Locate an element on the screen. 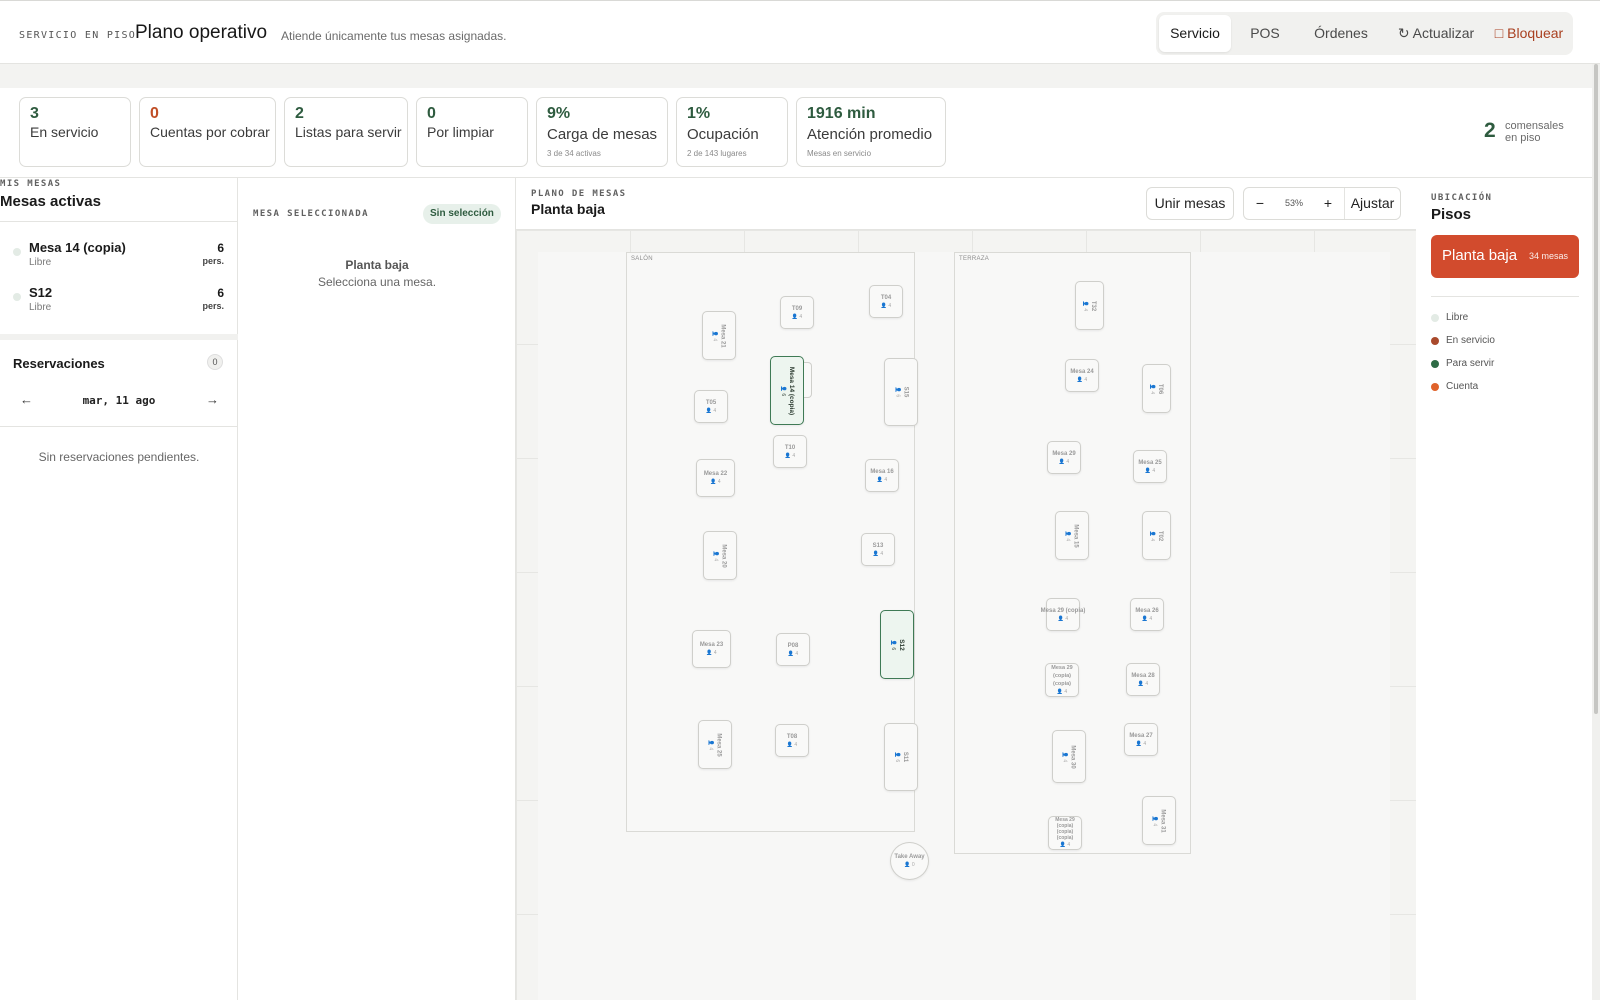  table-mesa-23: Mesa 23 👤 4 is located at coordinates (711, 649).